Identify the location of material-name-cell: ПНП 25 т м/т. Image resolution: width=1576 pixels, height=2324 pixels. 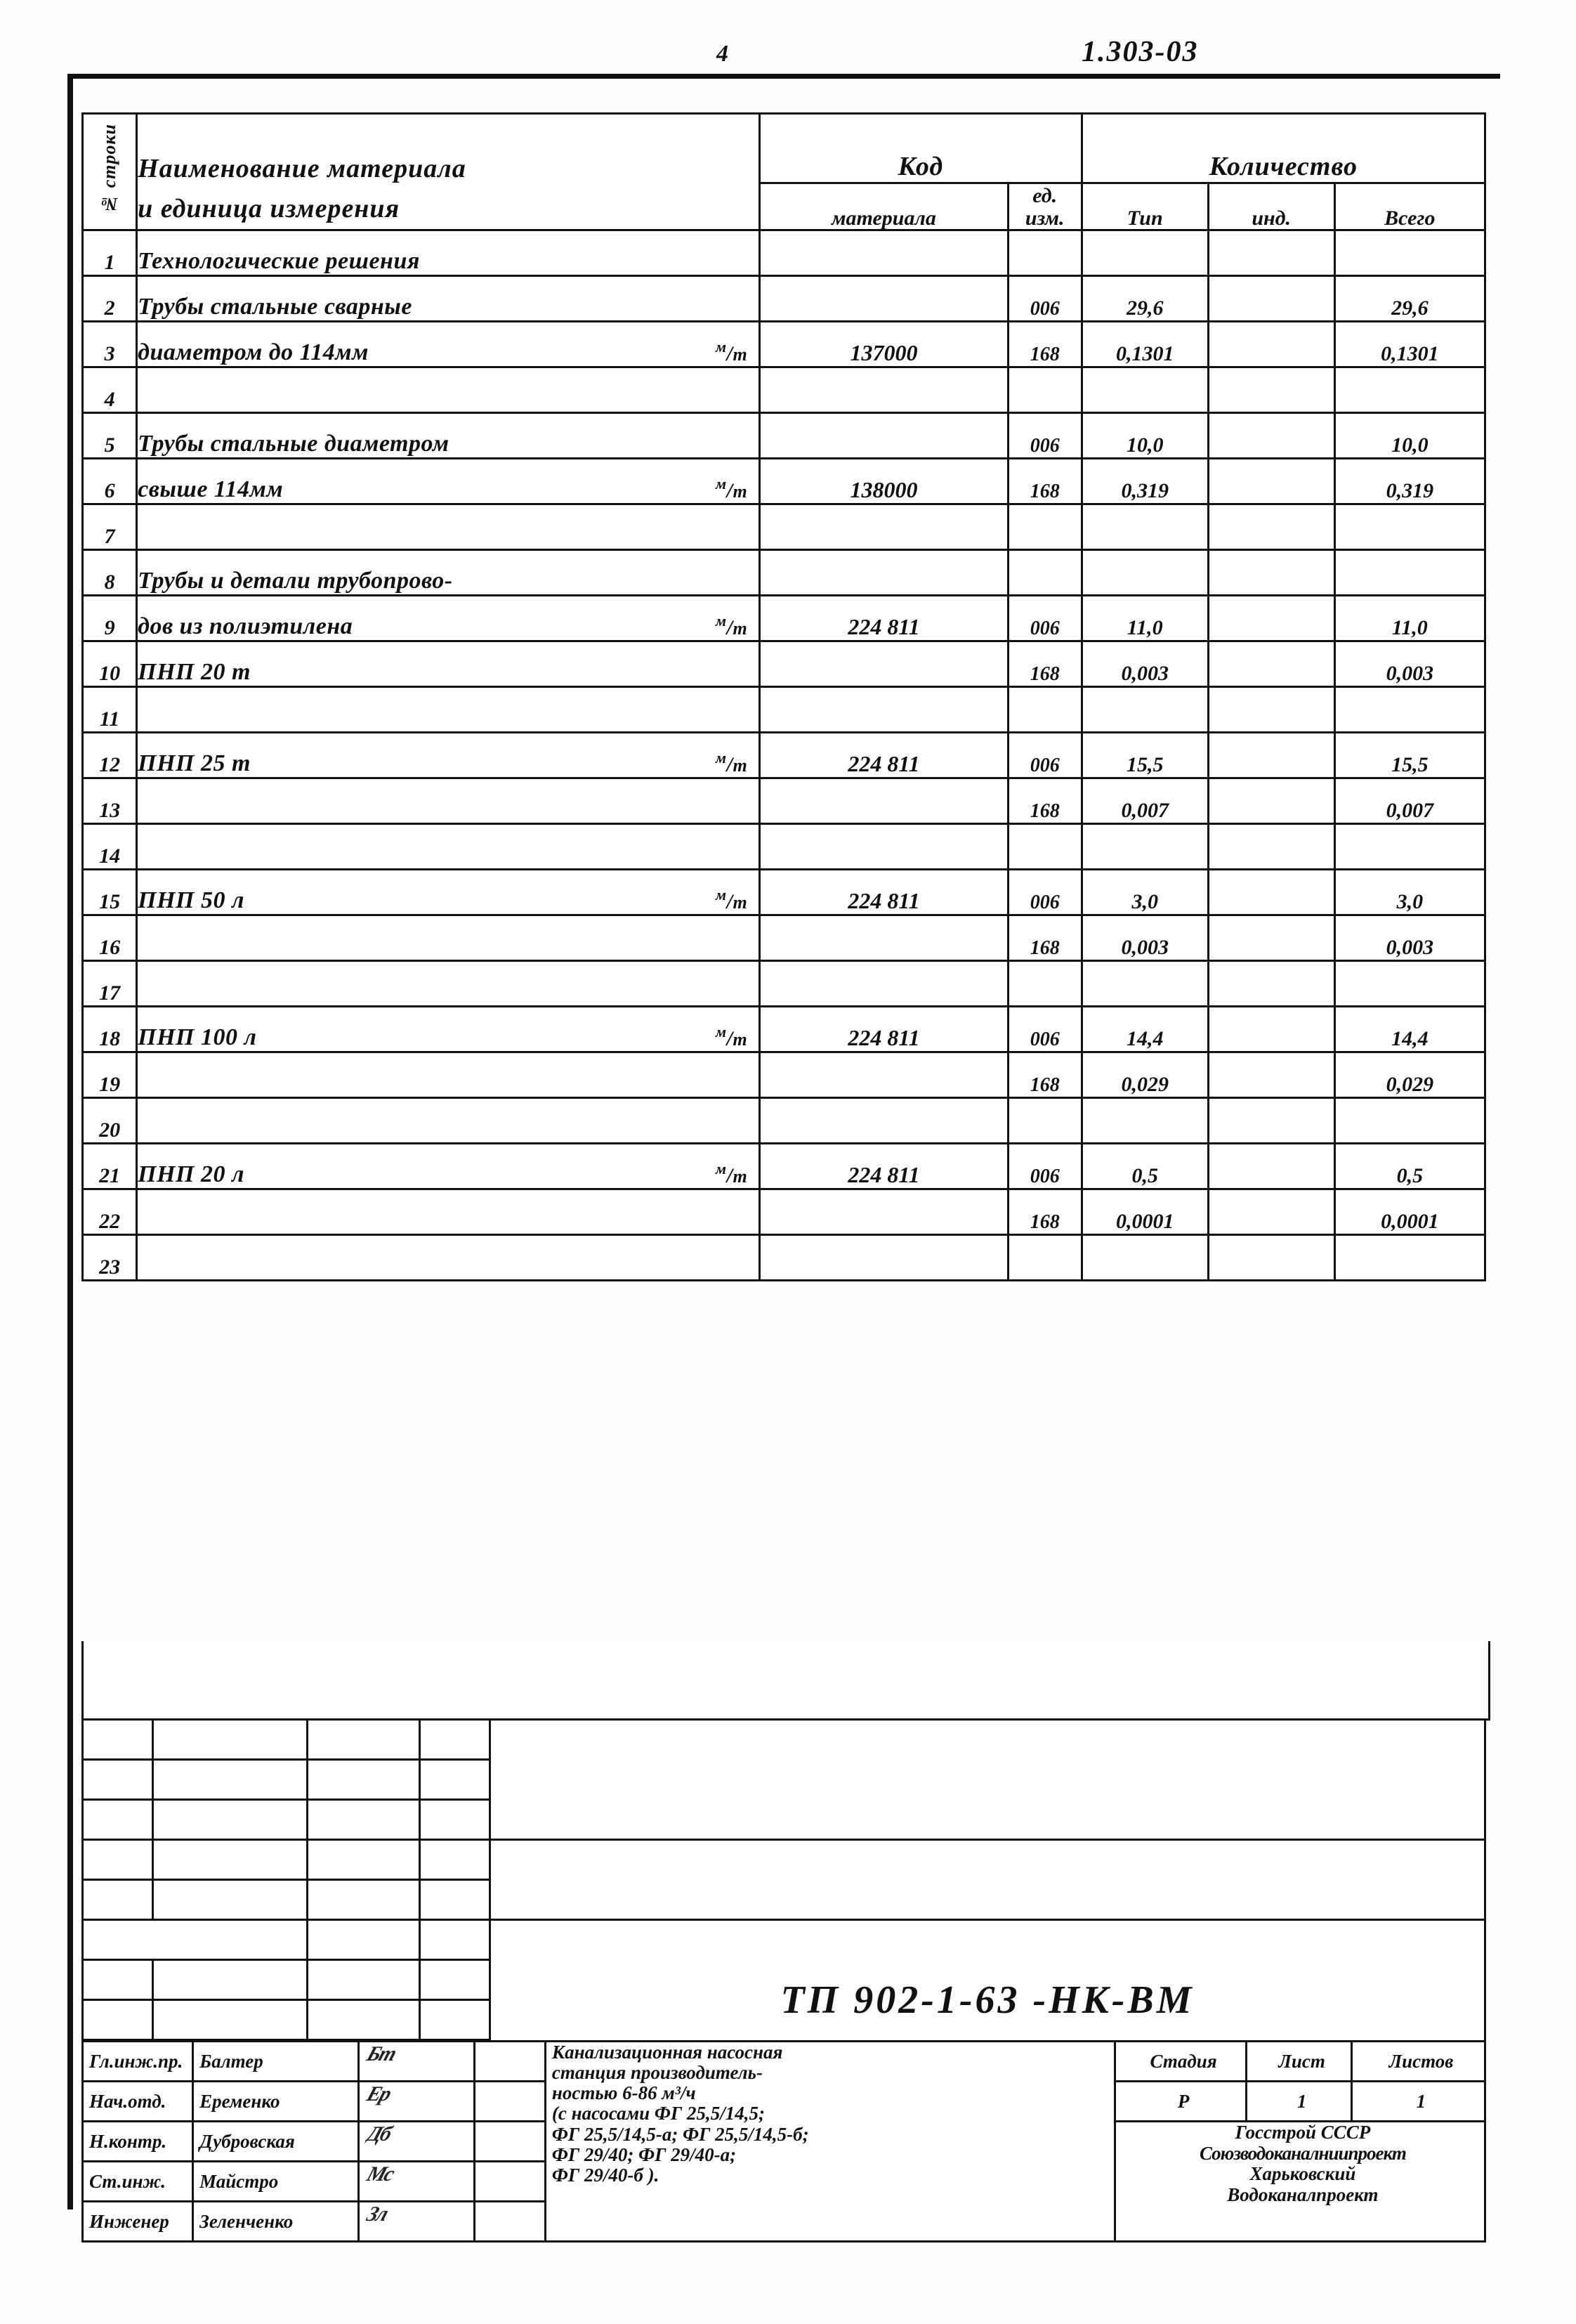
(449, 755).